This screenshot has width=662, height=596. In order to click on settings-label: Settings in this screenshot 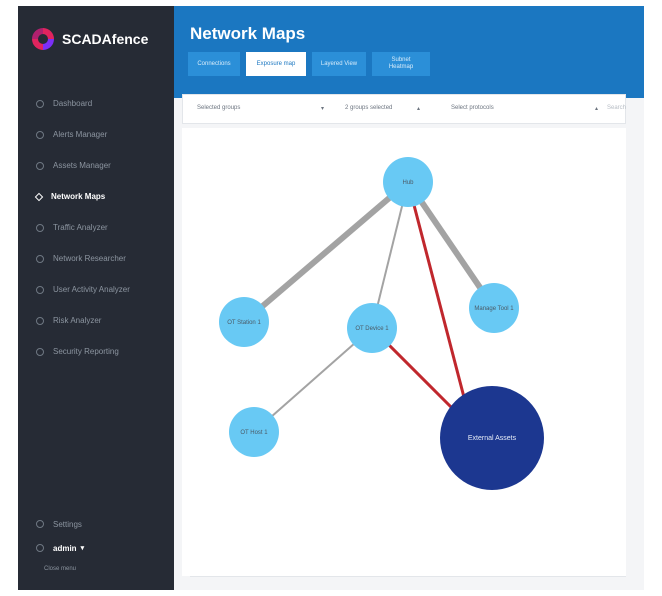, I will do `click(67, 524)`.